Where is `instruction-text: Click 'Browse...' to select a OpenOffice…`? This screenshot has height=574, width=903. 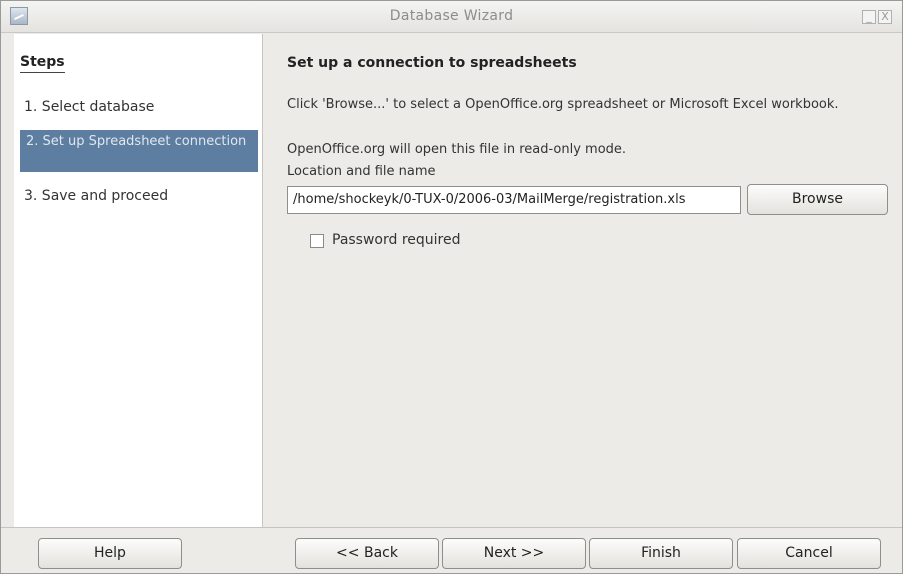 instruction-text: Click 'Browse...' to select a OpenOffice… is located at coordinates (563, 104).